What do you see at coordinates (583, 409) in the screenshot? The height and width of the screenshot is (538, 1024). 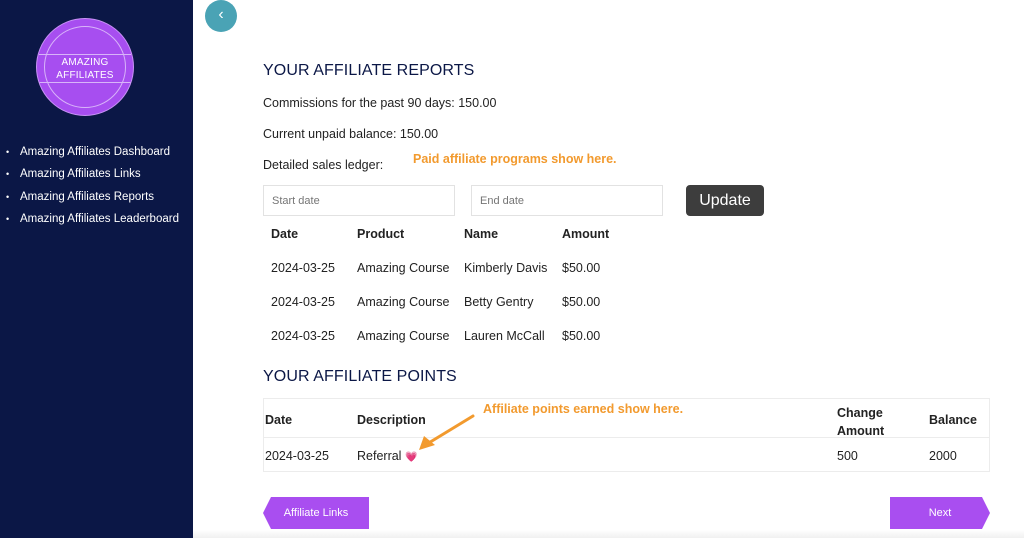 I see `points-annotation: Affiliate points earned show here.` at bounding box center [583, 409].